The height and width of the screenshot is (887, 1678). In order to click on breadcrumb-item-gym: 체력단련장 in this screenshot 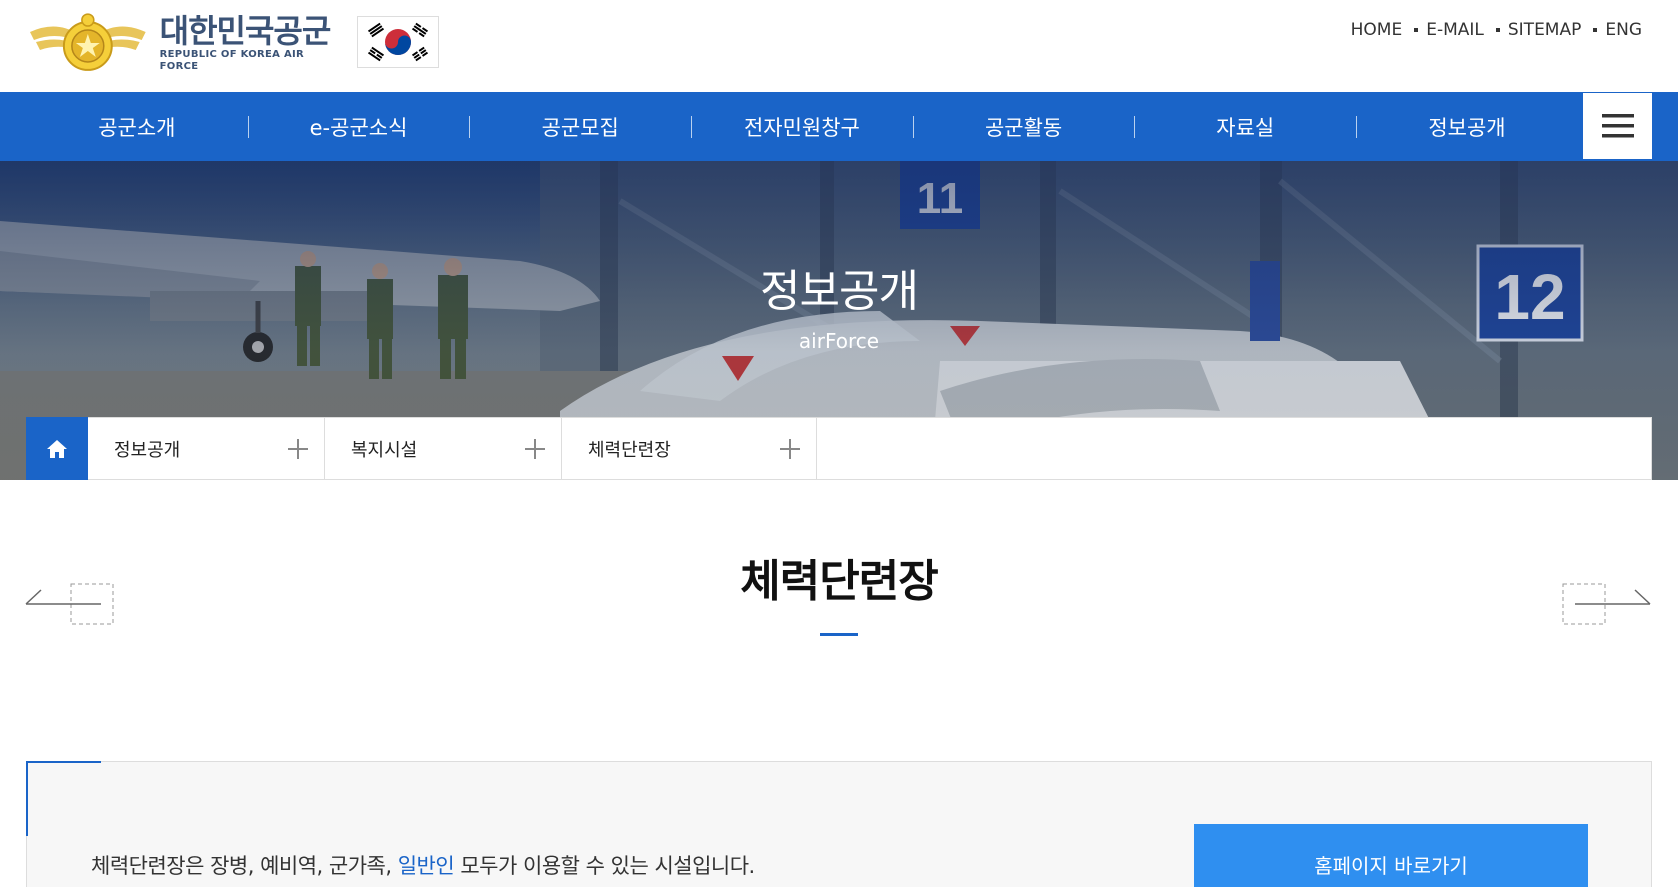, I will do `click(689, 448)`.